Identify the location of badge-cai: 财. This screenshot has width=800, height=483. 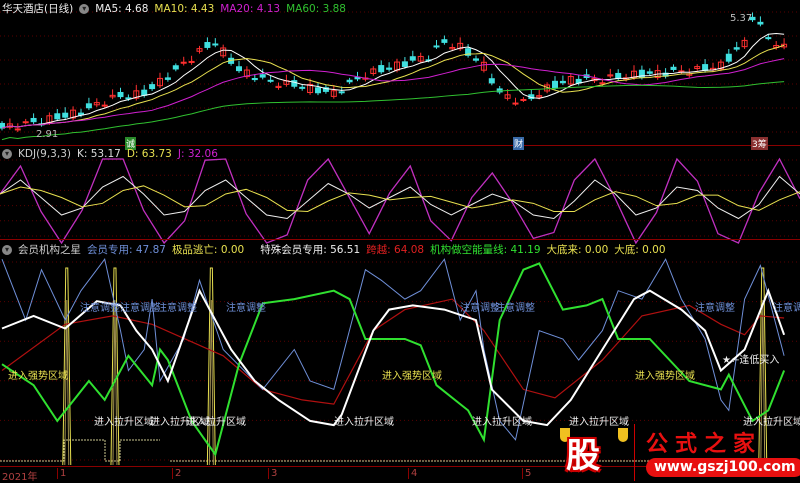
(519, 143).